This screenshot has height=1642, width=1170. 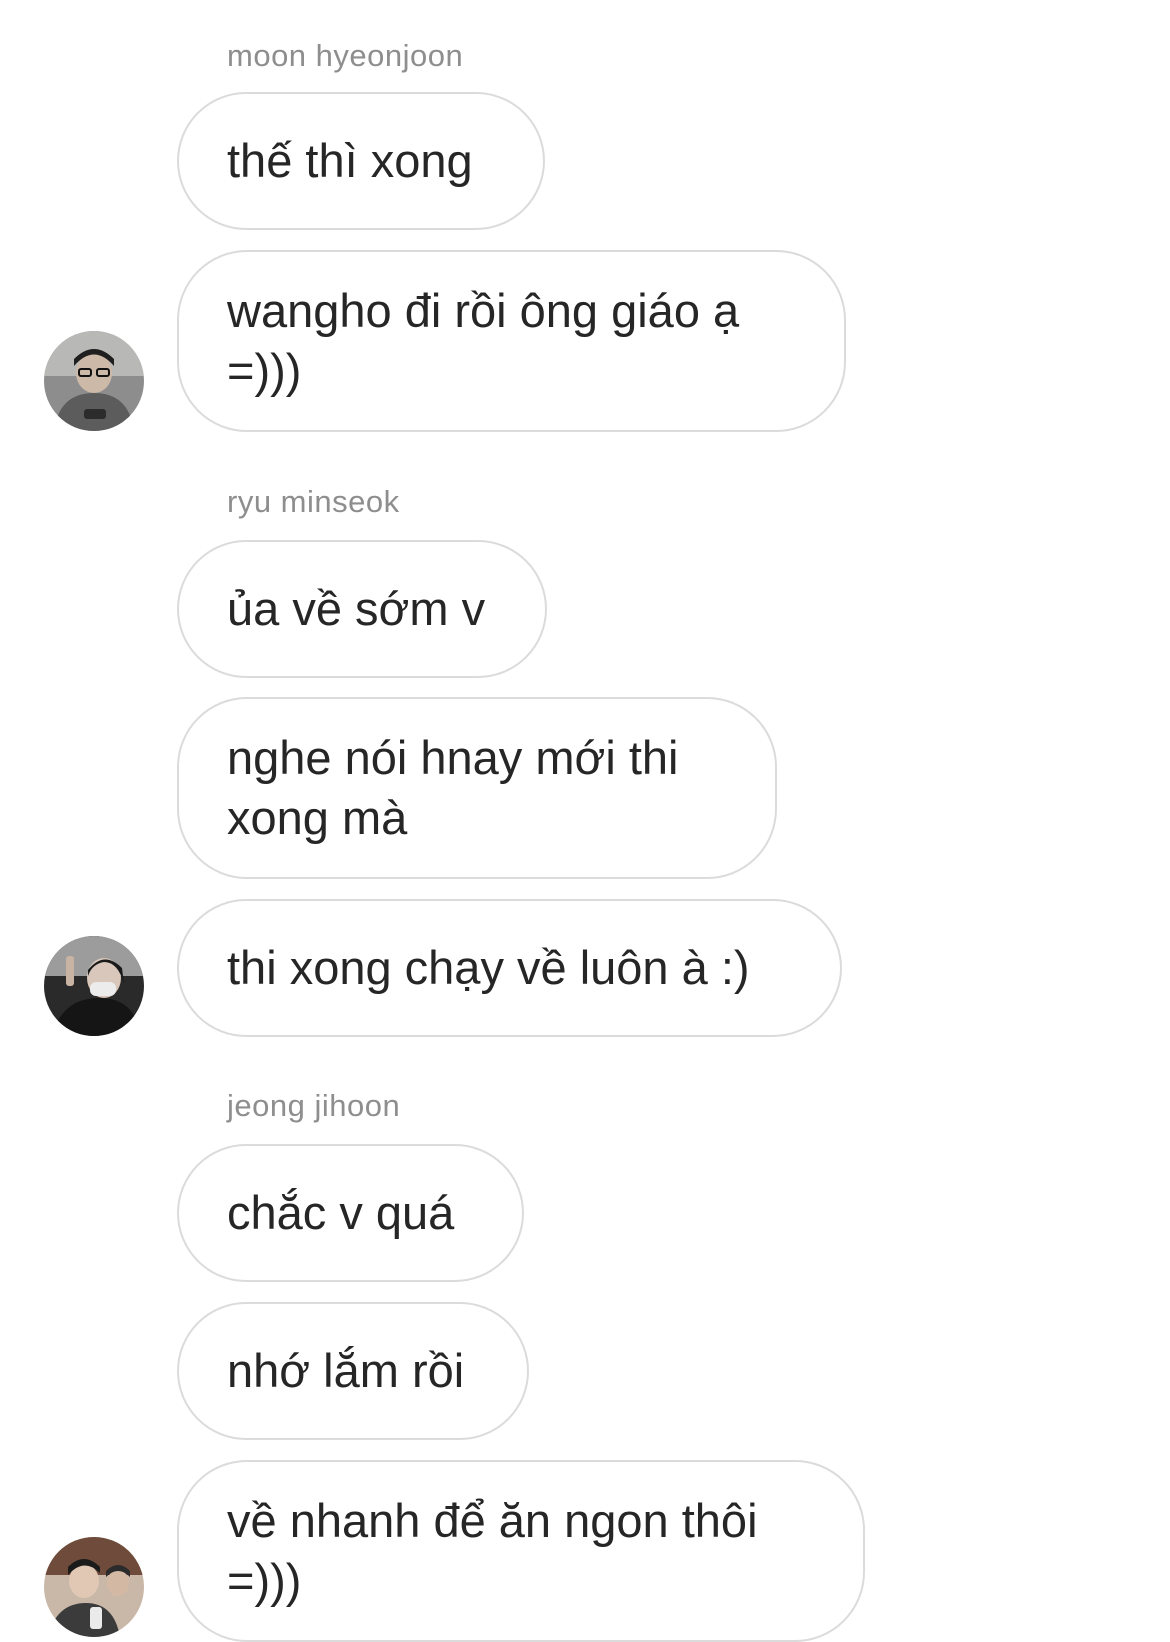 What do you see at coordinates (341, 1212) in the screenshot?
I see `message-text: chắc v quá` at bounding box center [341, 1212].